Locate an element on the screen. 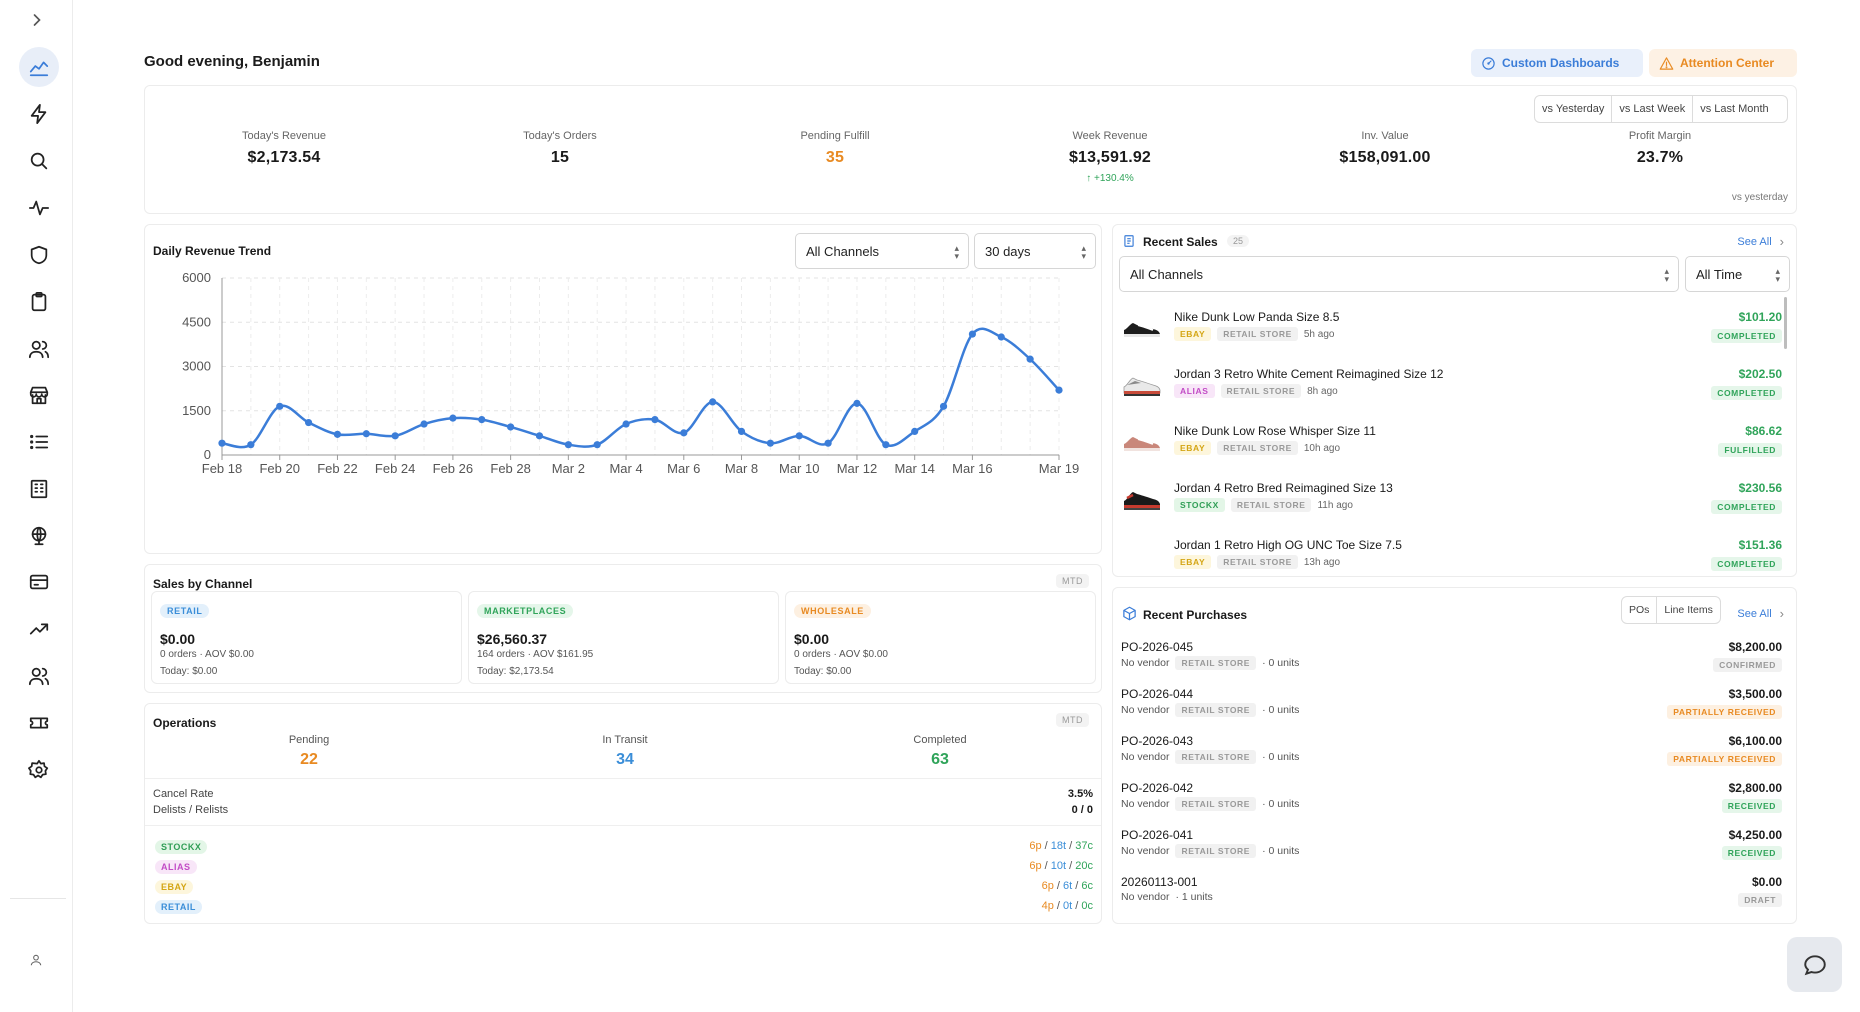  attention-center-button: Attention Center is located at coordinates (1723, 63).